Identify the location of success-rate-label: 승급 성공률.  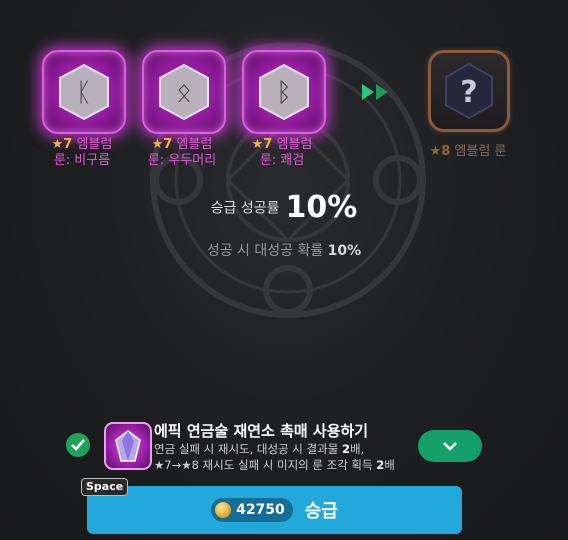
(245, 208).